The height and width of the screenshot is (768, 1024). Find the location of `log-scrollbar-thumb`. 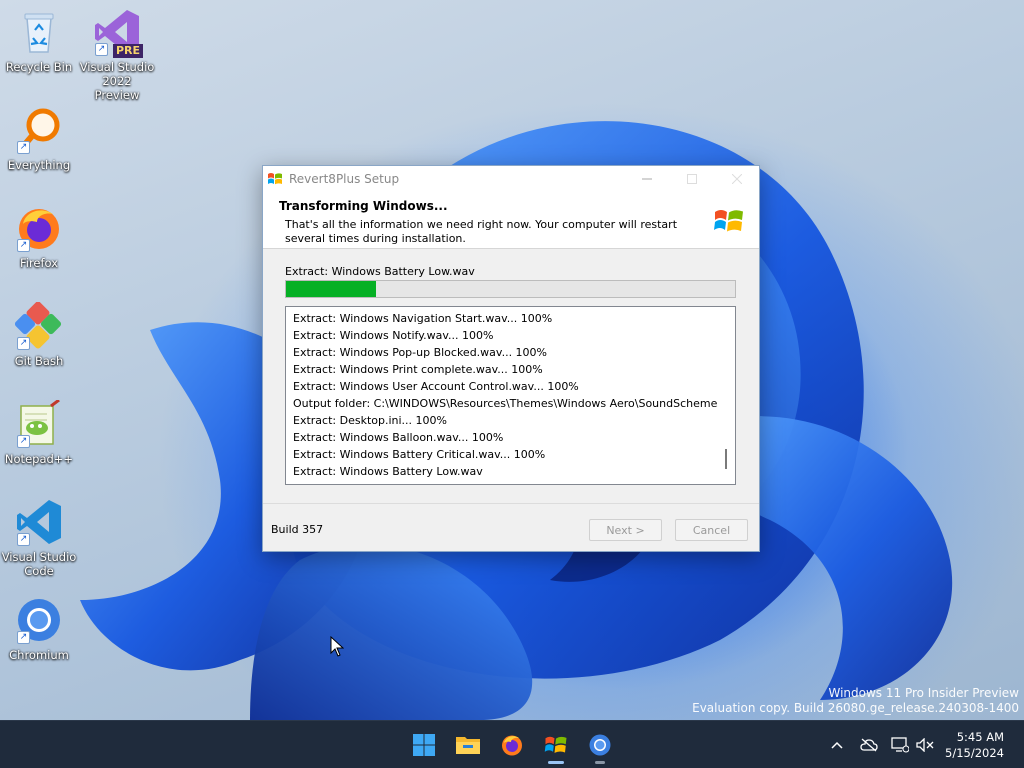

log-scrollbar-thumb is located at coordinates (726, 459).